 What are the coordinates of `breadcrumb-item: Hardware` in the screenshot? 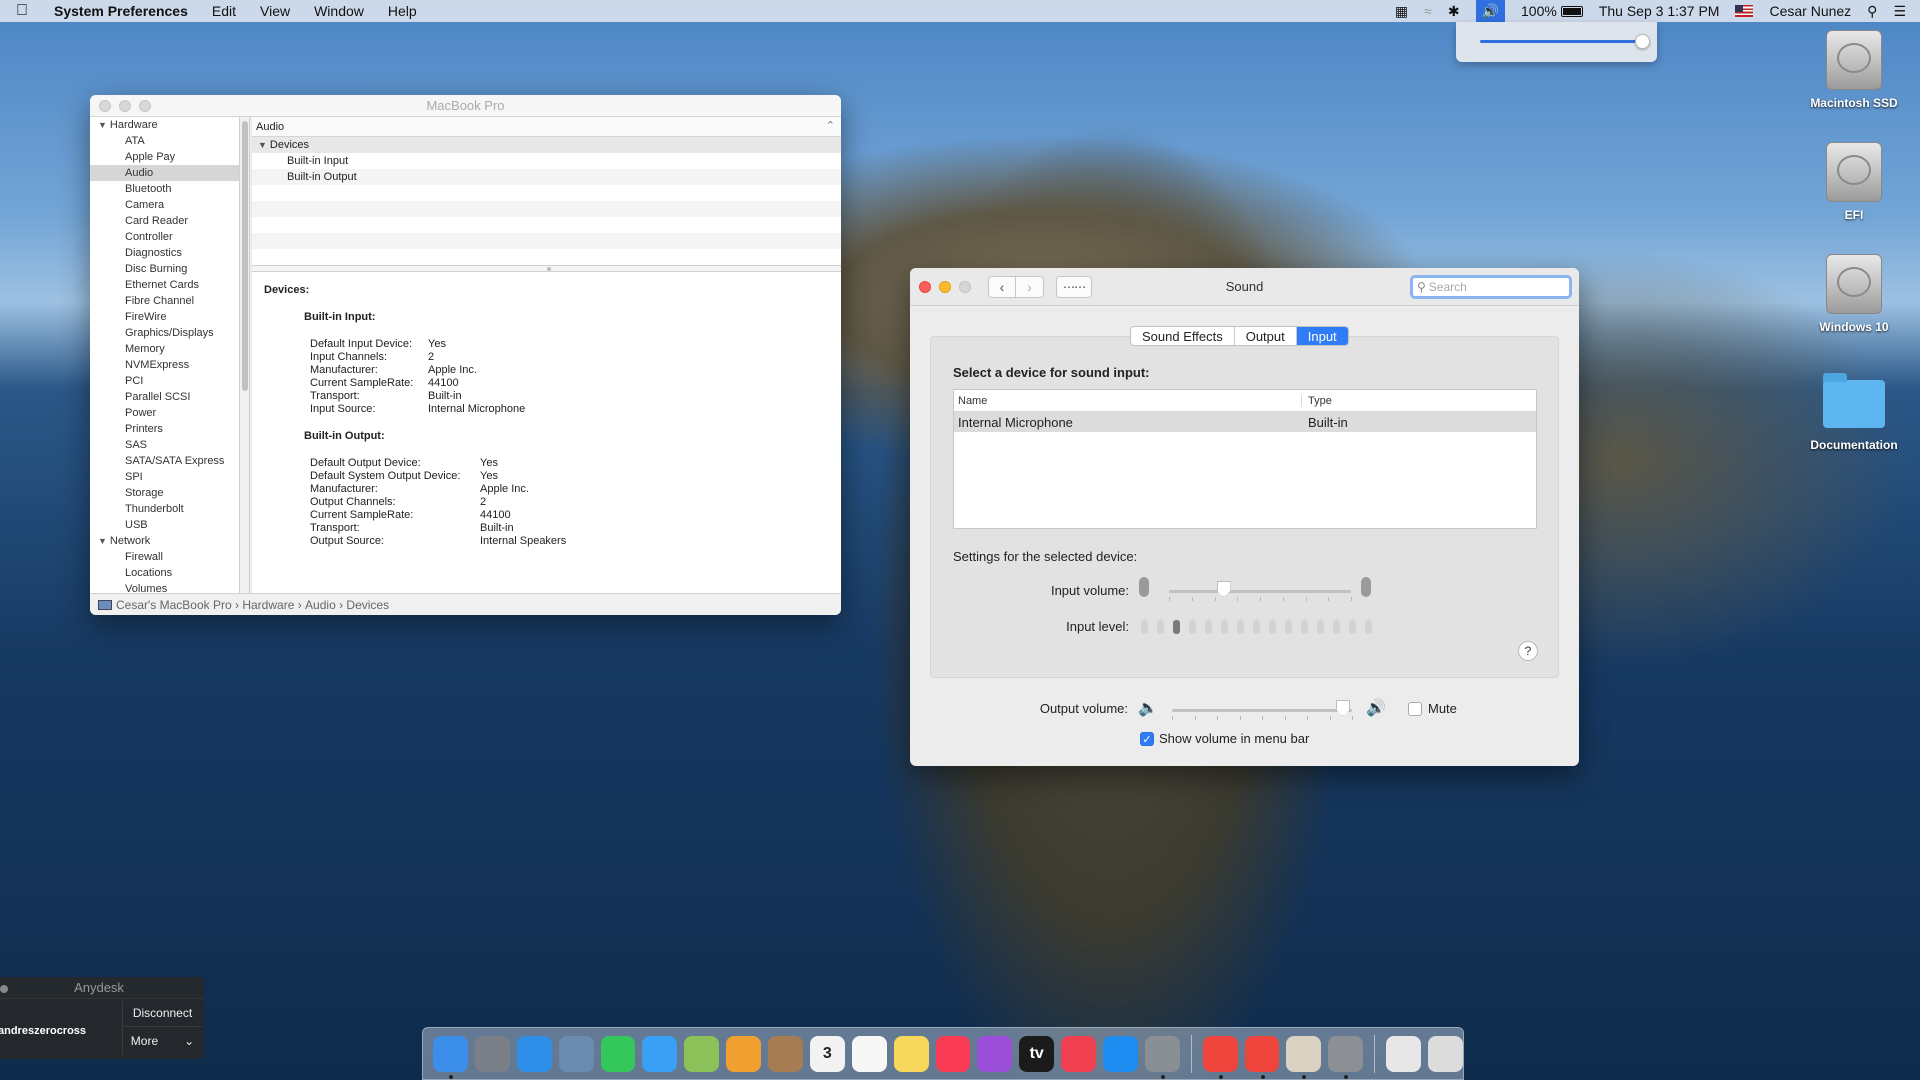 It's located at (268, 605).